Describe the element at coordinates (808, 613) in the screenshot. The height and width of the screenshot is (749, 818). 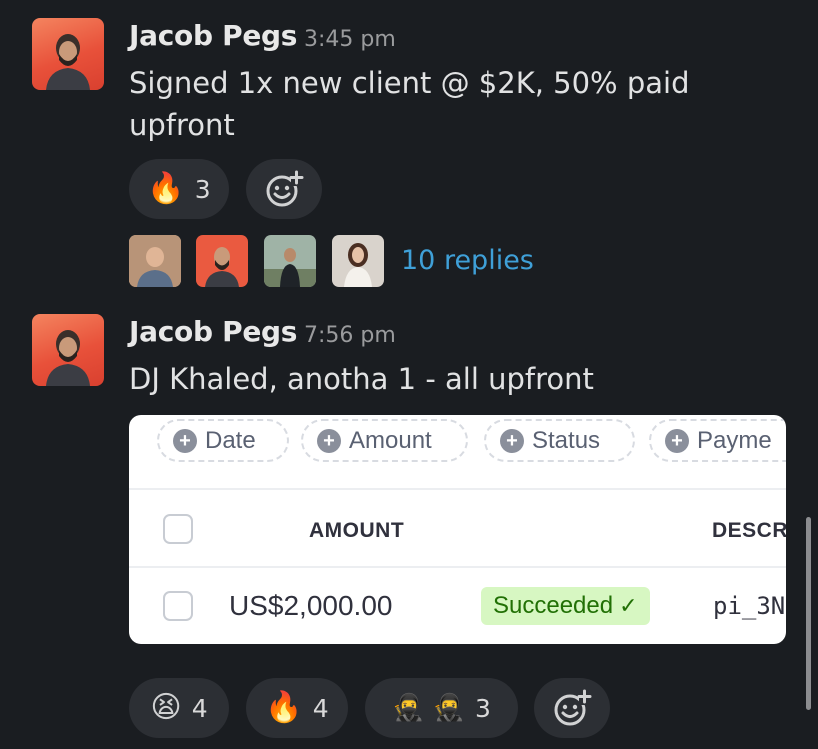
I see `scrollbar` at that location.